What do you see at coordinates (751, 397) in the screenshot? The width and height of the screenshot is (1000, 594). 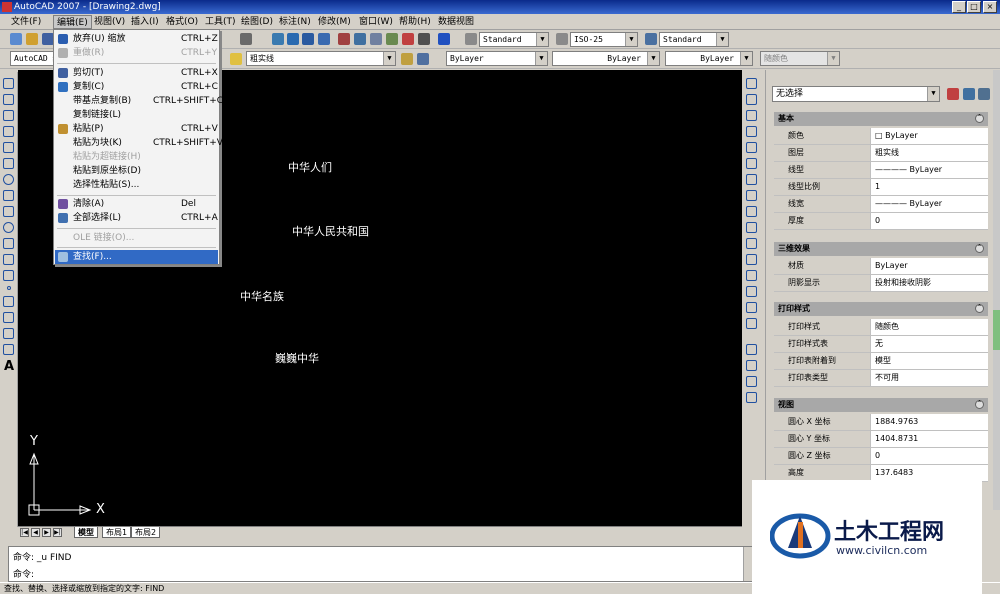 I see `bring-above-icon` at bounding box center [751, 397].